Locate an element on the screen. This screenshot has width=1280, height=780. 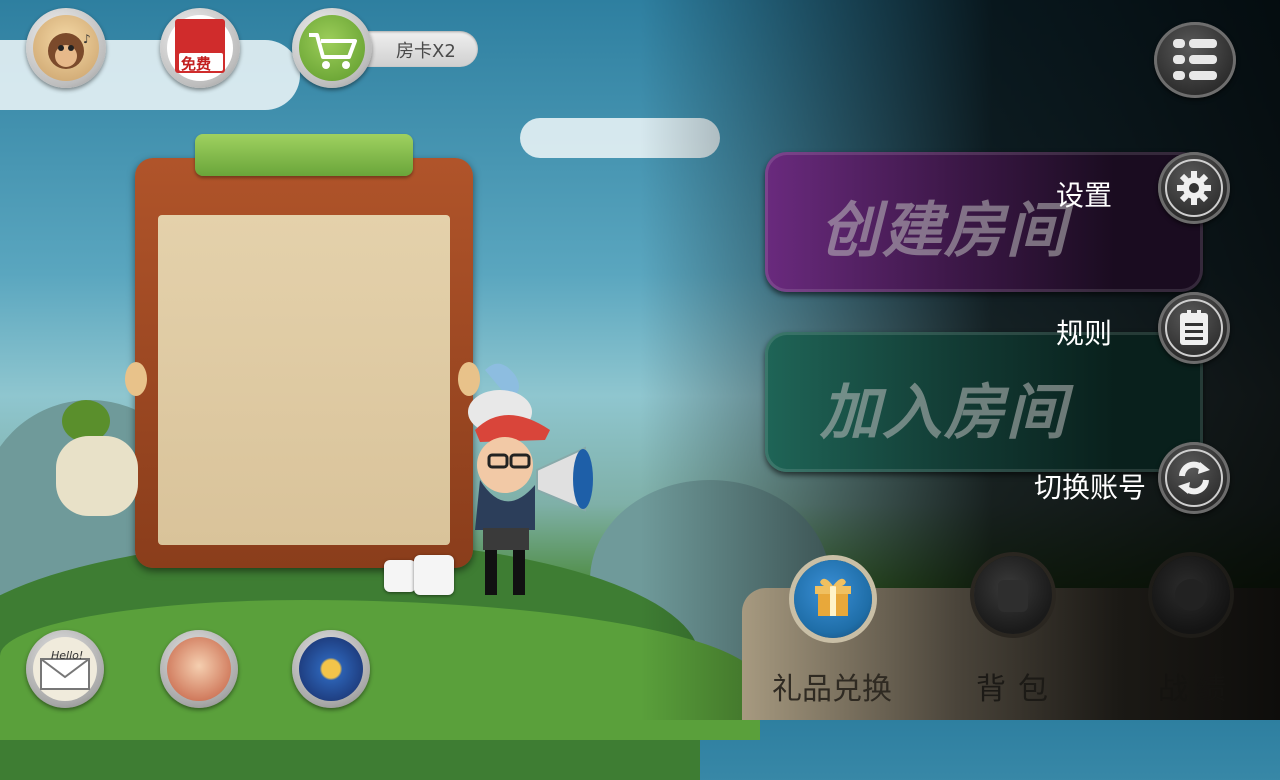
player-avatar: ♪ is located at coordinates (66, 48).